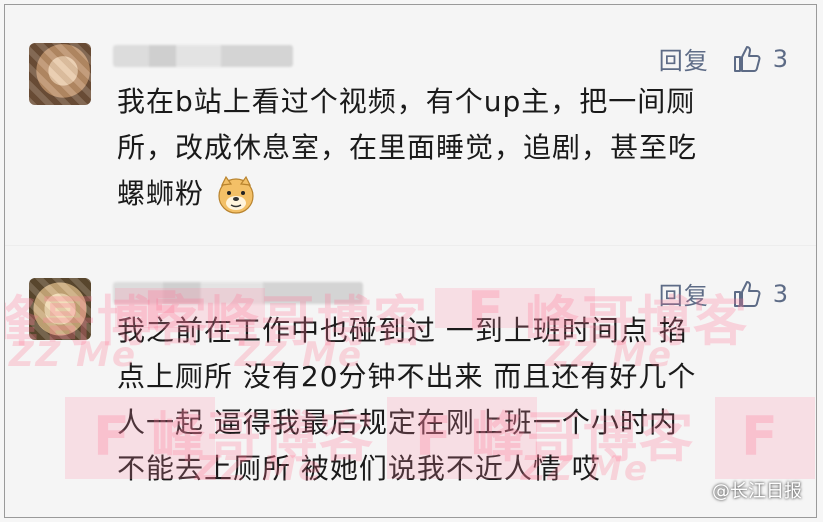 This screenshot has height=522, width=823. I want to click on comment-line: 所，改成休息室，在里面睡觉，追剧，甚至吃, so click(407, 147).